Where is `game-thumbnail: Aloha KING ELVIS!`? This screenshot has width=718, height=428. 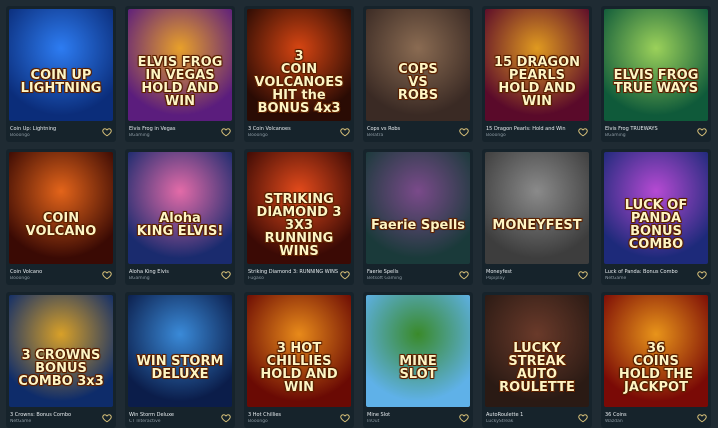 game-thumbnail: Aloha KING ELVIS! is located at coordinates (180, 208).